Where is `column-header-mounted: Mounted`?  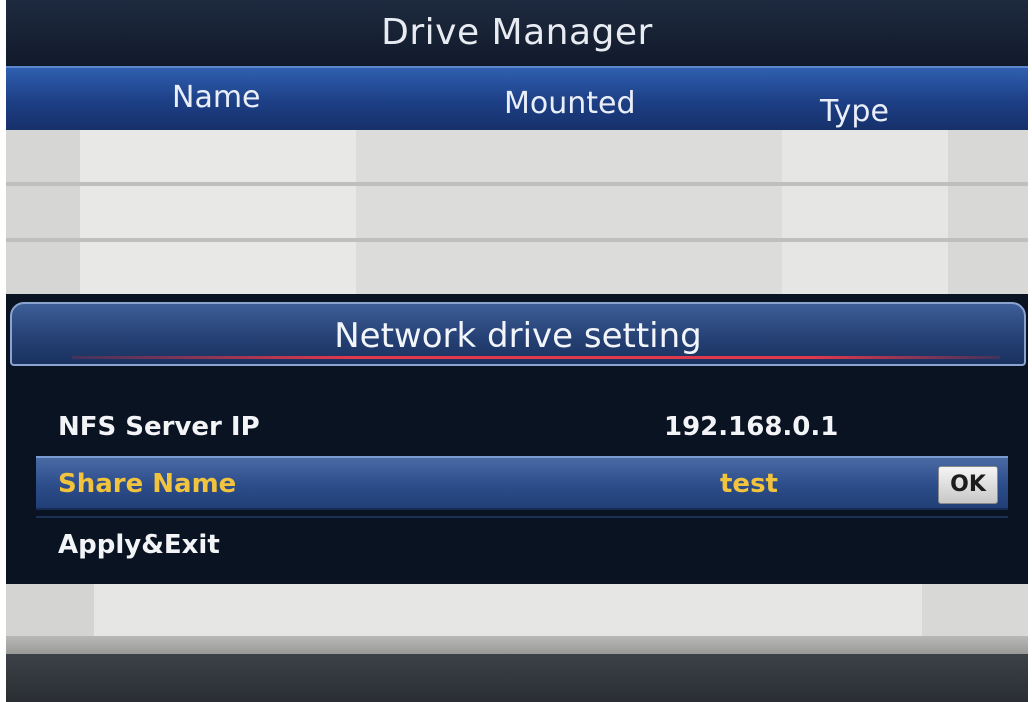 column-header-mounted: Mounted is located at coordinates (570, 103).